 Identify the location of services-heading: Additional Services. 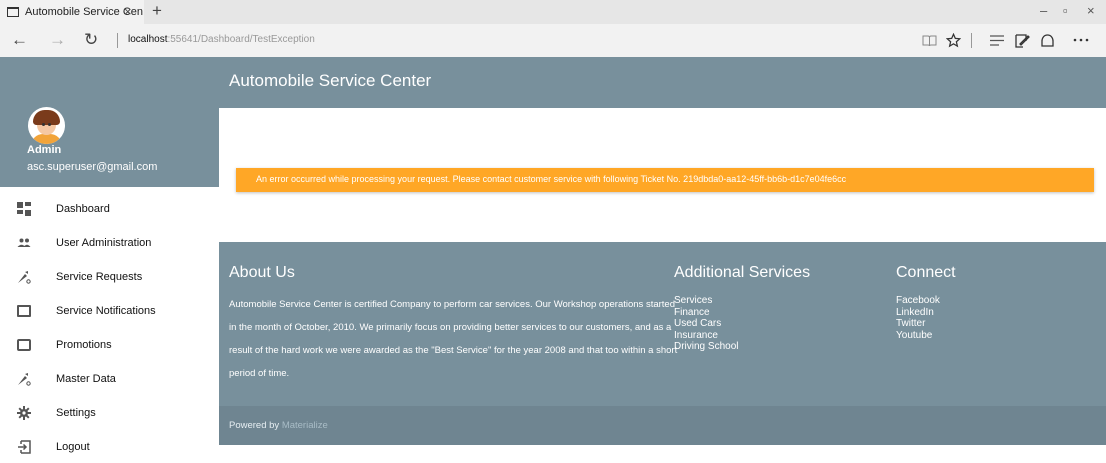
(742, 272).